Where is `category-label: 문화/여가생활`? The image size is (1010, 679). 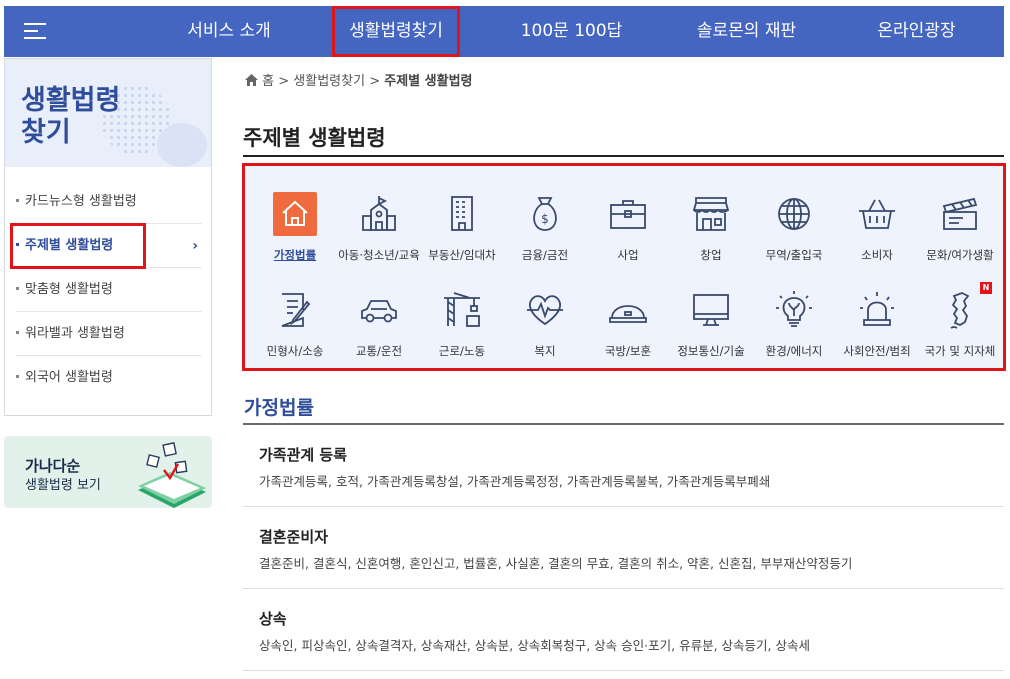 category-label: 문화/여가생활 is located at coordinates (960, 255).